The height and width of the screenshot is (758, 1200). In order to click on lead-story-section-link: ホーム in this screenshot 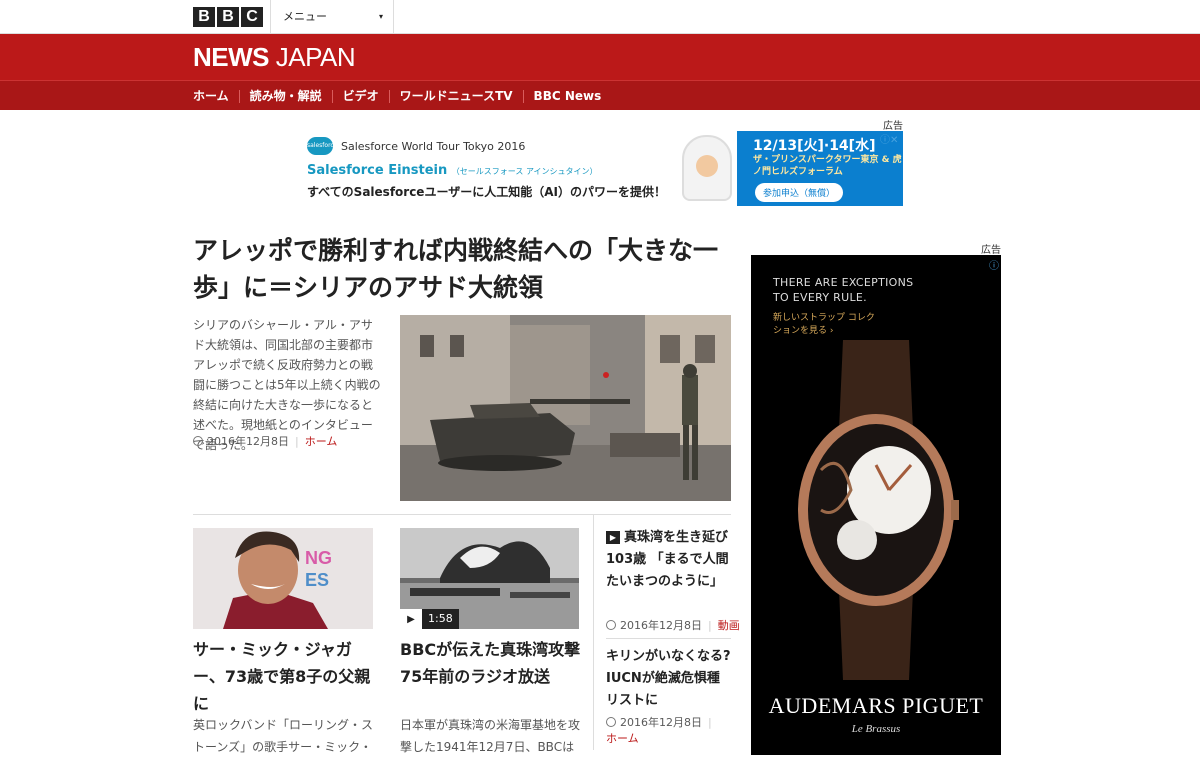, I will do `click(321, 441)`.